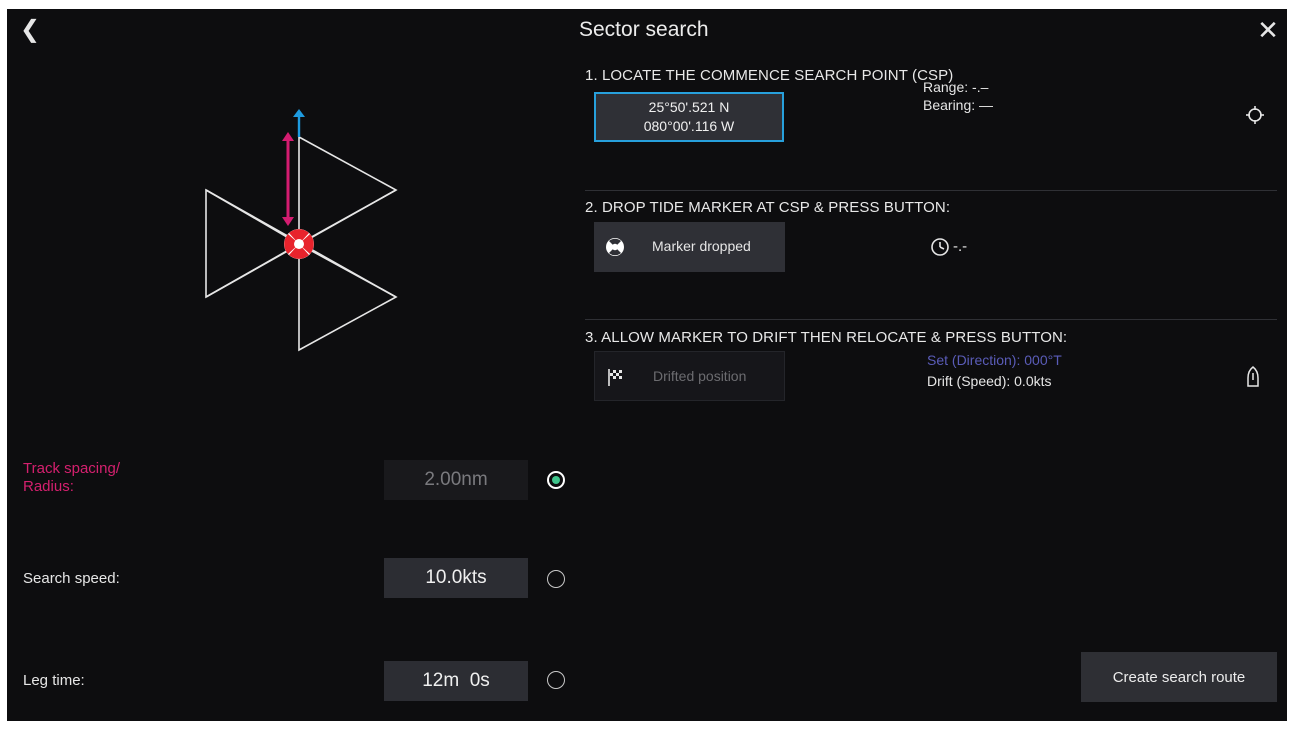 The image size is (1292, 729). I want to click on track-spacing-label: Track spacing/ Radius:, so click(71, 477).